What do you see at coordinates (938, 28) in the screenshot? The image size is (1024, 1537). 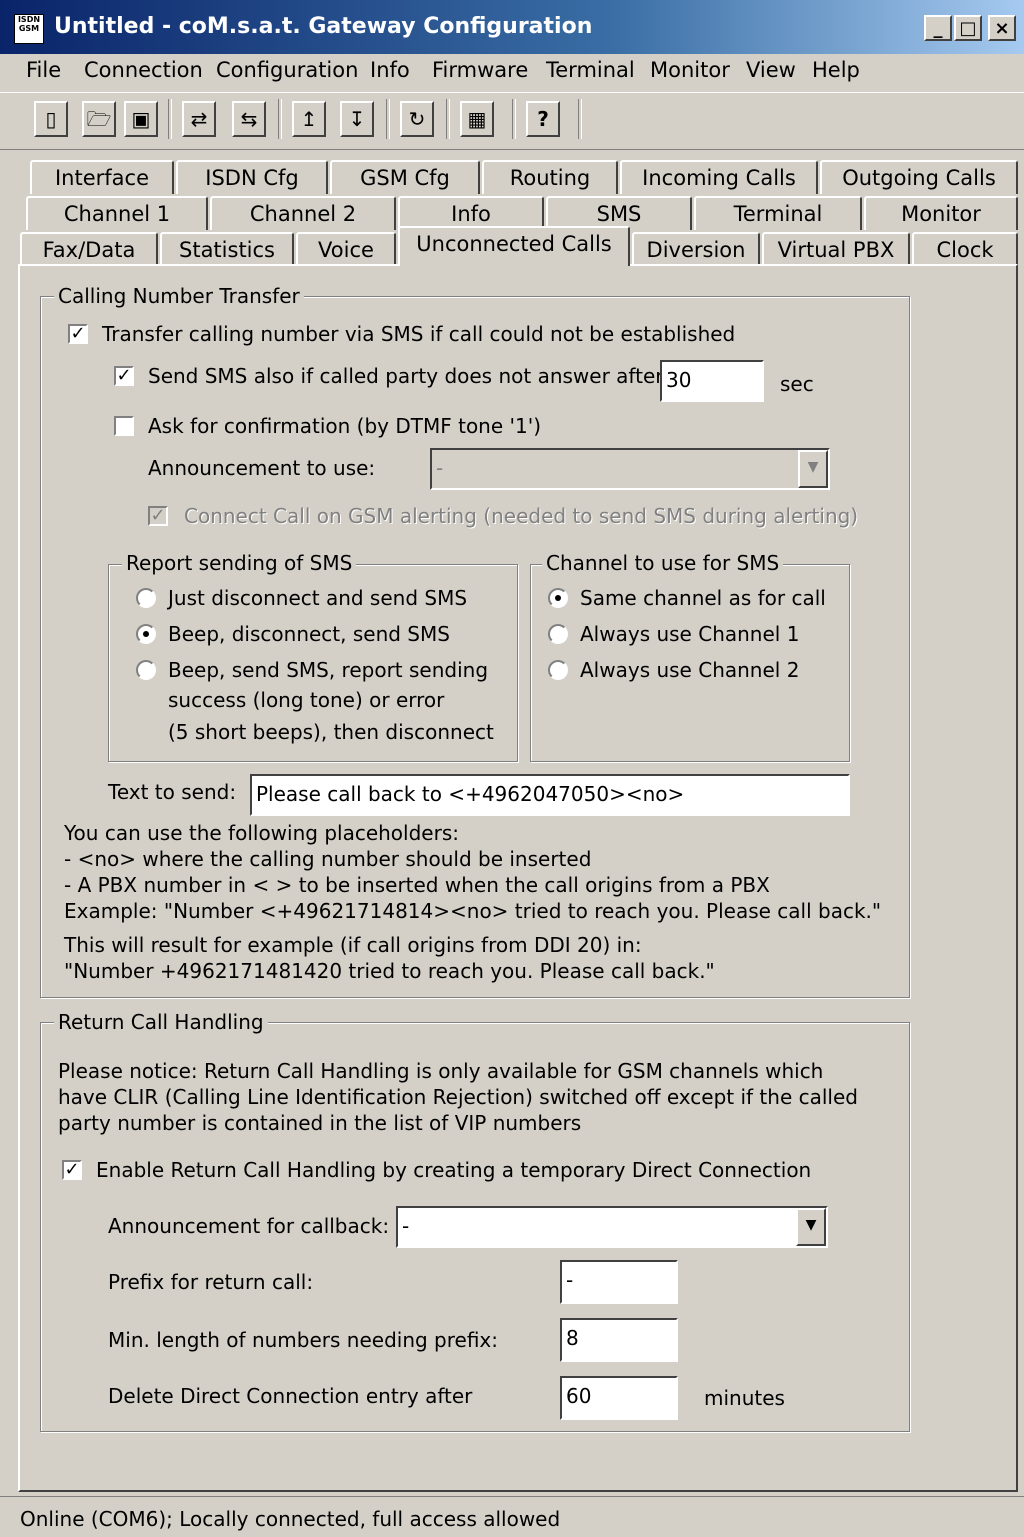 I see `minimize-button: _` at bounding box center [938, 28].